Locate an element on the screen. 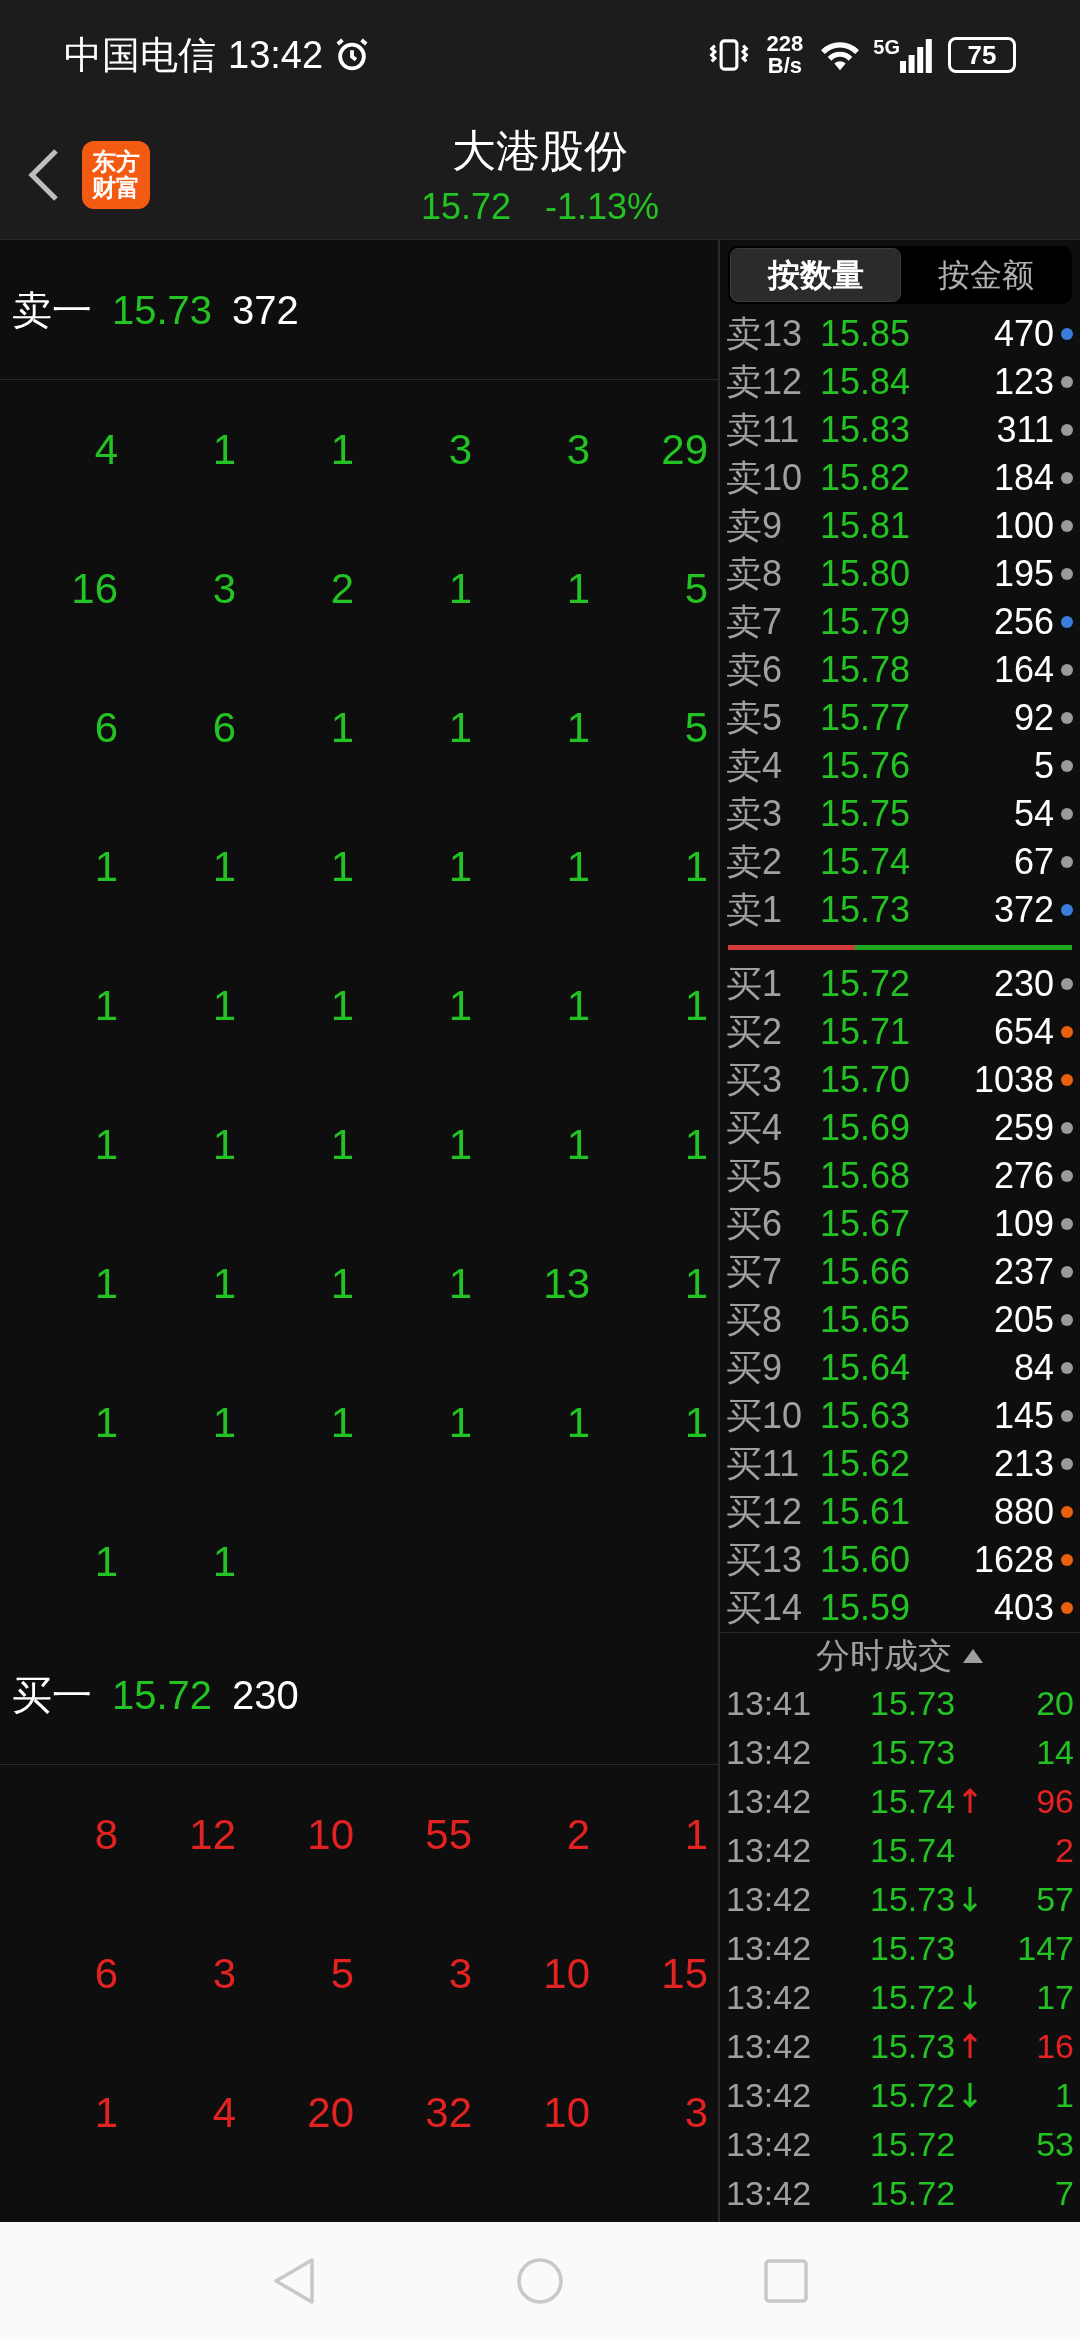  stock-name: 大港股份 is located at coordinates (540, 151).